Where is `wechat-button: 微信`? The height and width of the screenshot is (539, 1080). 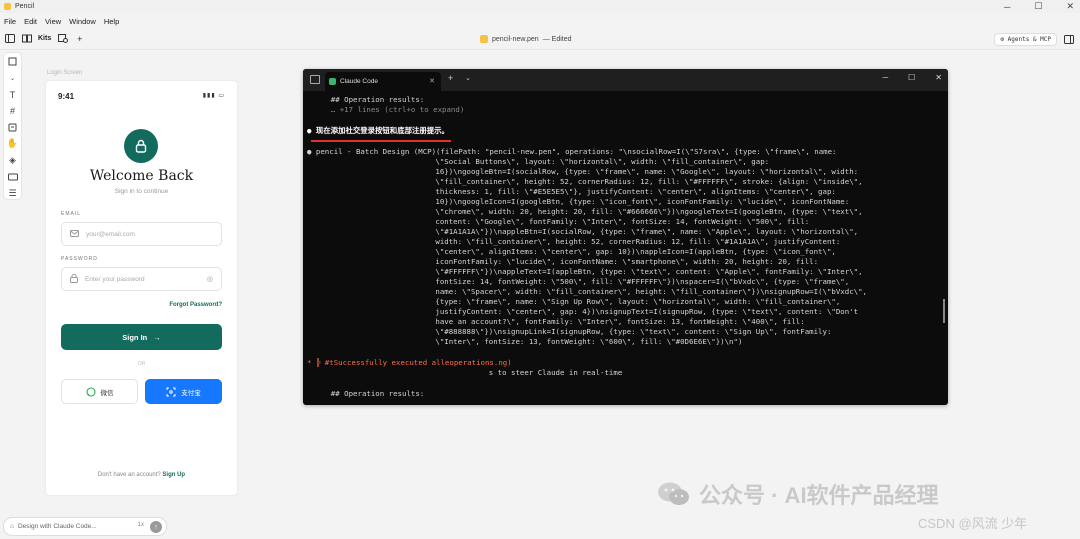 wechat-button: 微信 is located at coordinates (99, 391).